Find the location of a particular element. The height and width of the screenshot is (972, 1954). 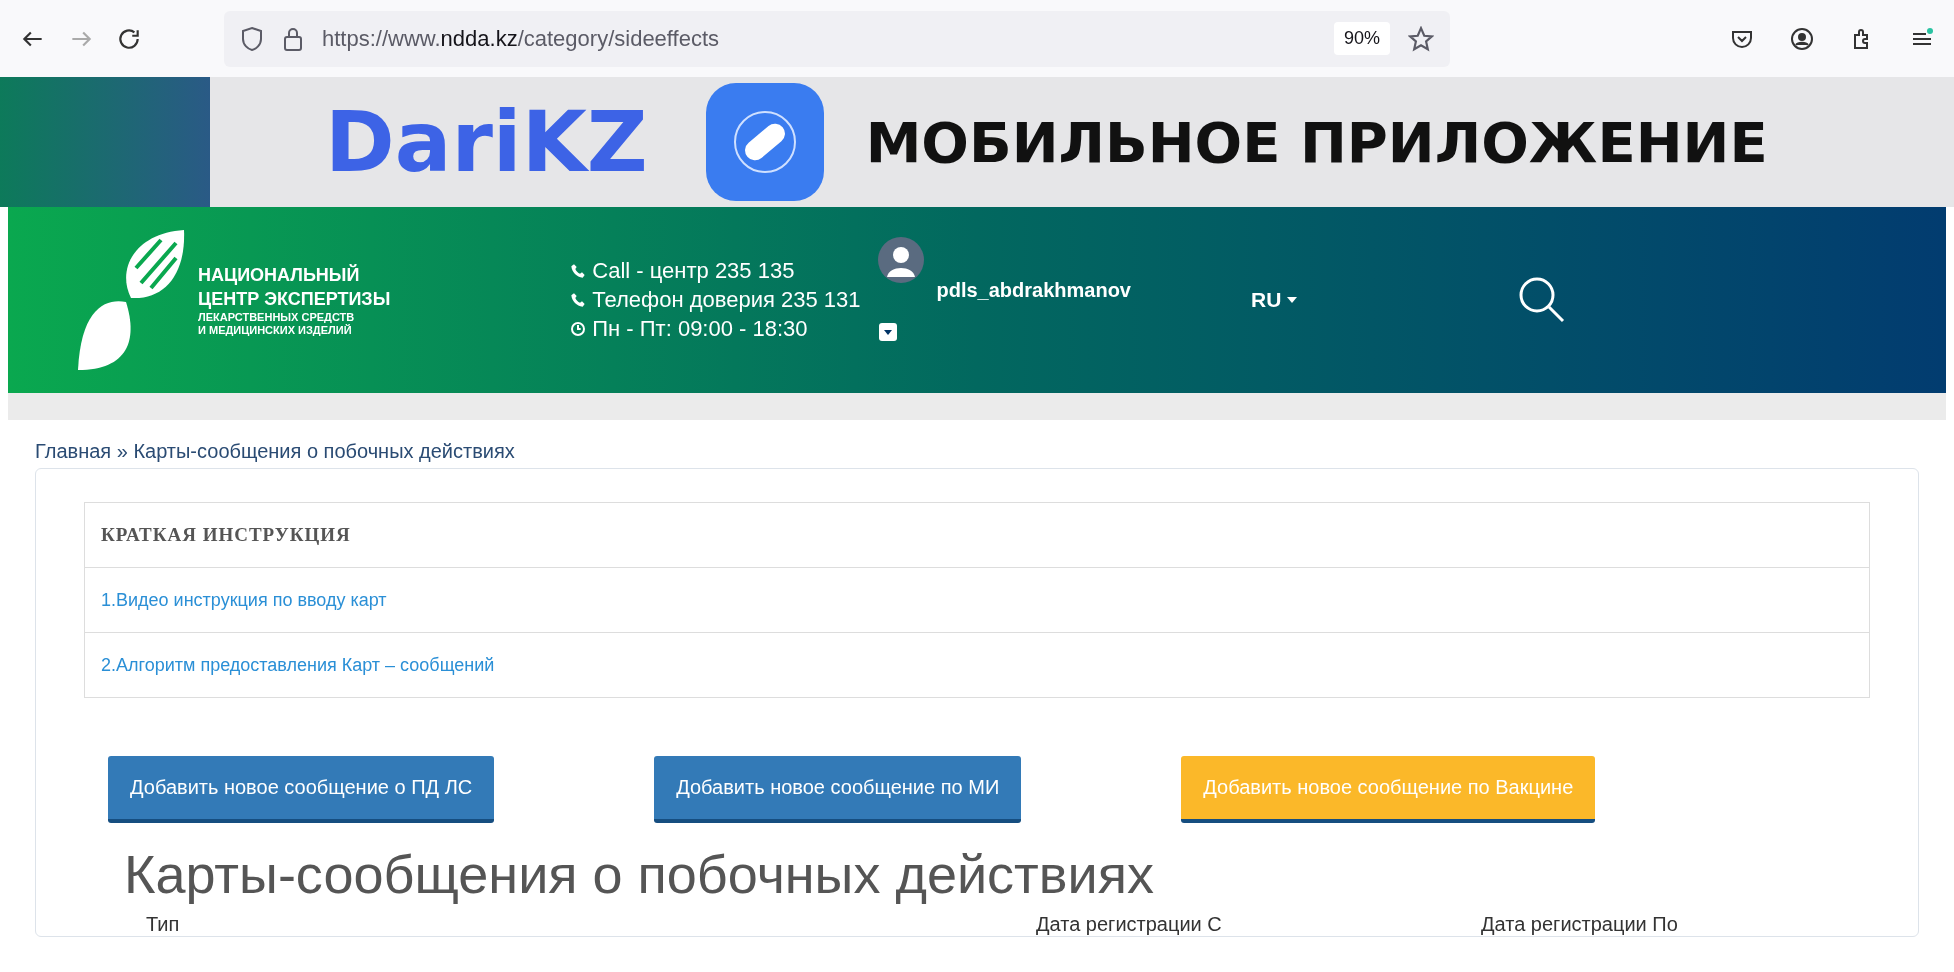

banner-slogan: МОБИЛЬНОЕ ПРИЛОЖЕНИЕ is located at coordinates (1316, 142).